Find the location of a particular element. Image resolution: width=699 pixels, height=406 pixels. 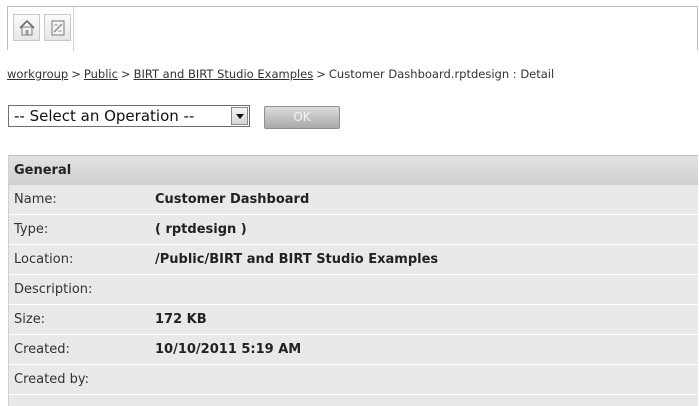

home-button is located at coordinates (26, 27).